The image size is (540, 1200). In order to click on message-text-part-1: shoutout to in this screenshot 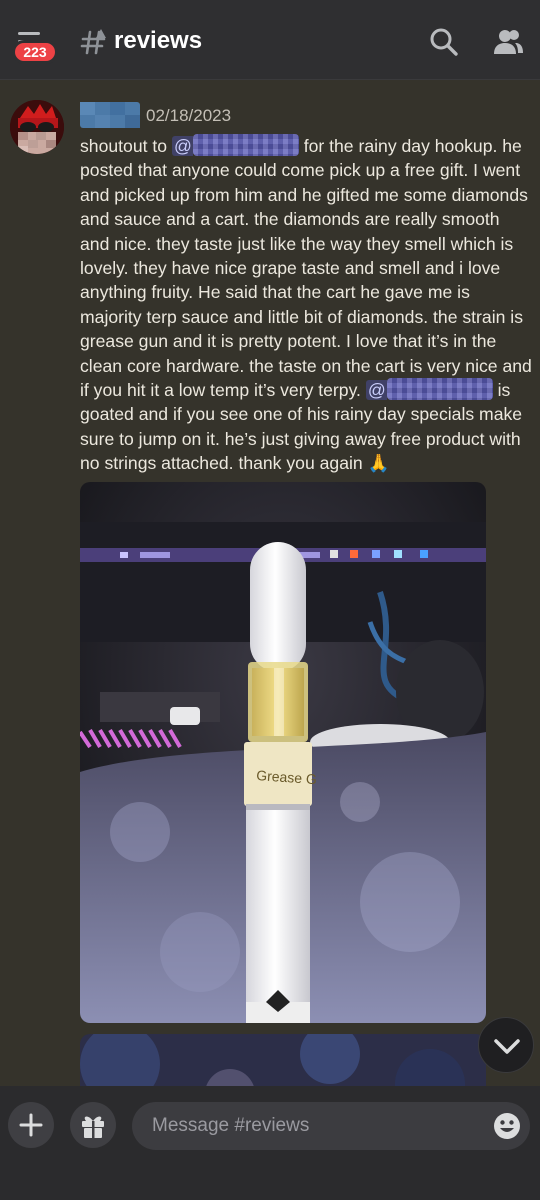, I will do `click(126, 146)`.